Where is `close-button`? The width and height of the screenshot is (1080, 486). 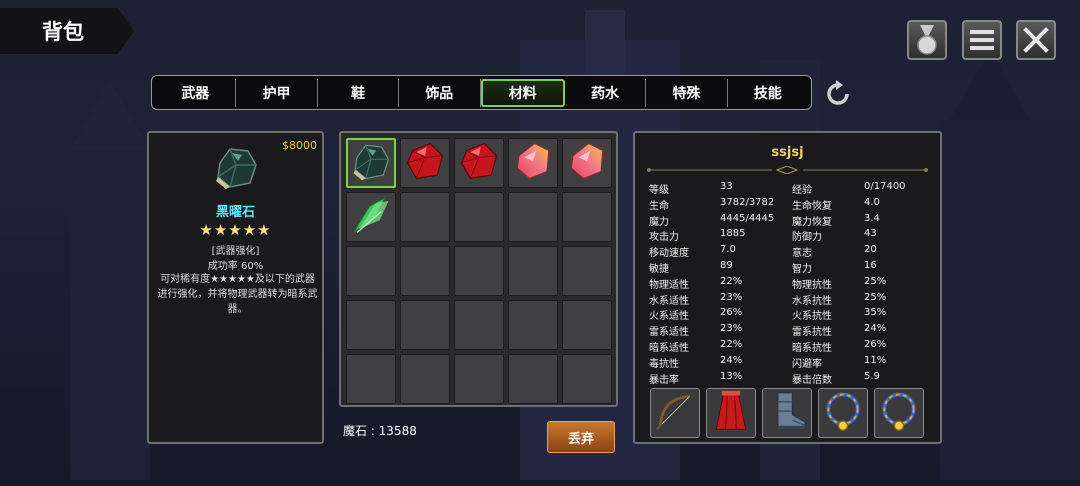
close-button is located at coordinates (1036, 40).